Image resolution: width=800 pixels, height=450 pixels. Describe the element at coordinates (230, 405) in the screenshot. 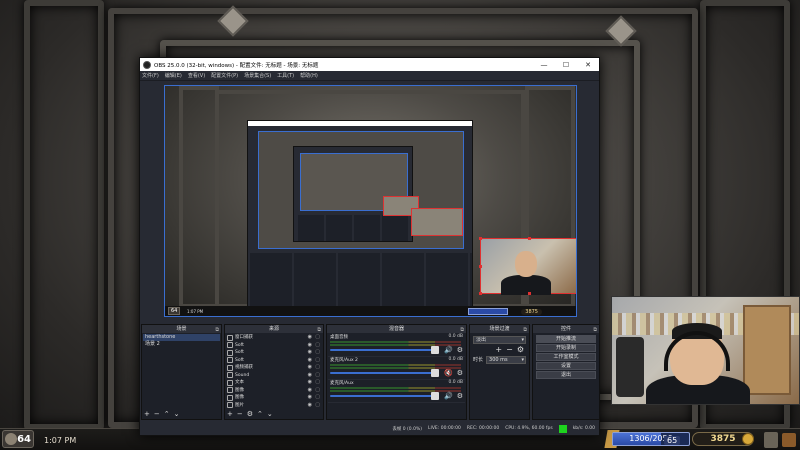

I see `image-source-icon` at that location.